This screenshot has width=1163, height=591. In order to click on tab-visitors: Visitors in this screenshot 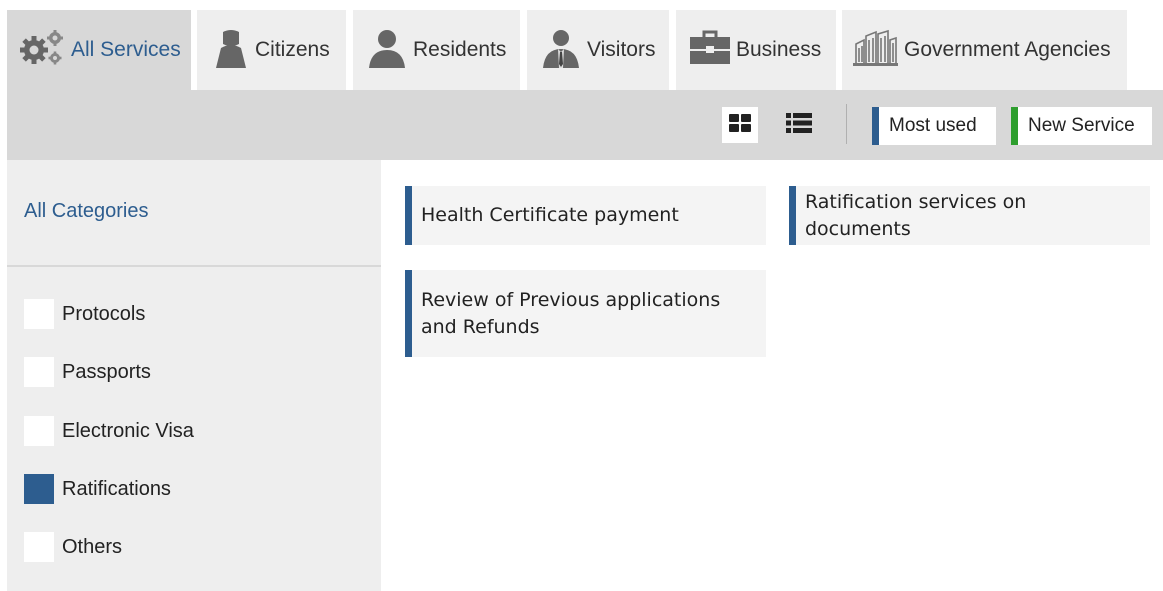, I will do `click(598, 50)`.